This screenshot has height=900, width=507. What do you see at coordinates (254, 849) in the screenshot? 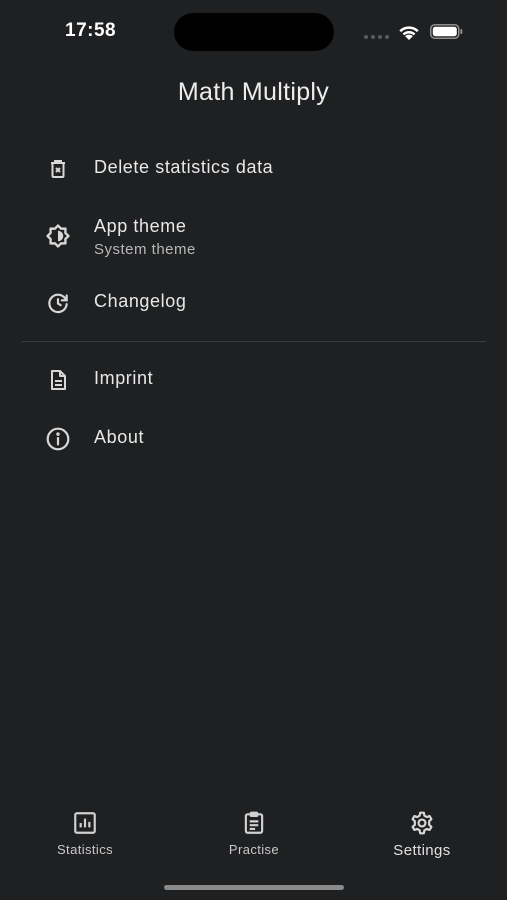
I see `nav-tab-label: Practise` at bounding box center [254, 849].